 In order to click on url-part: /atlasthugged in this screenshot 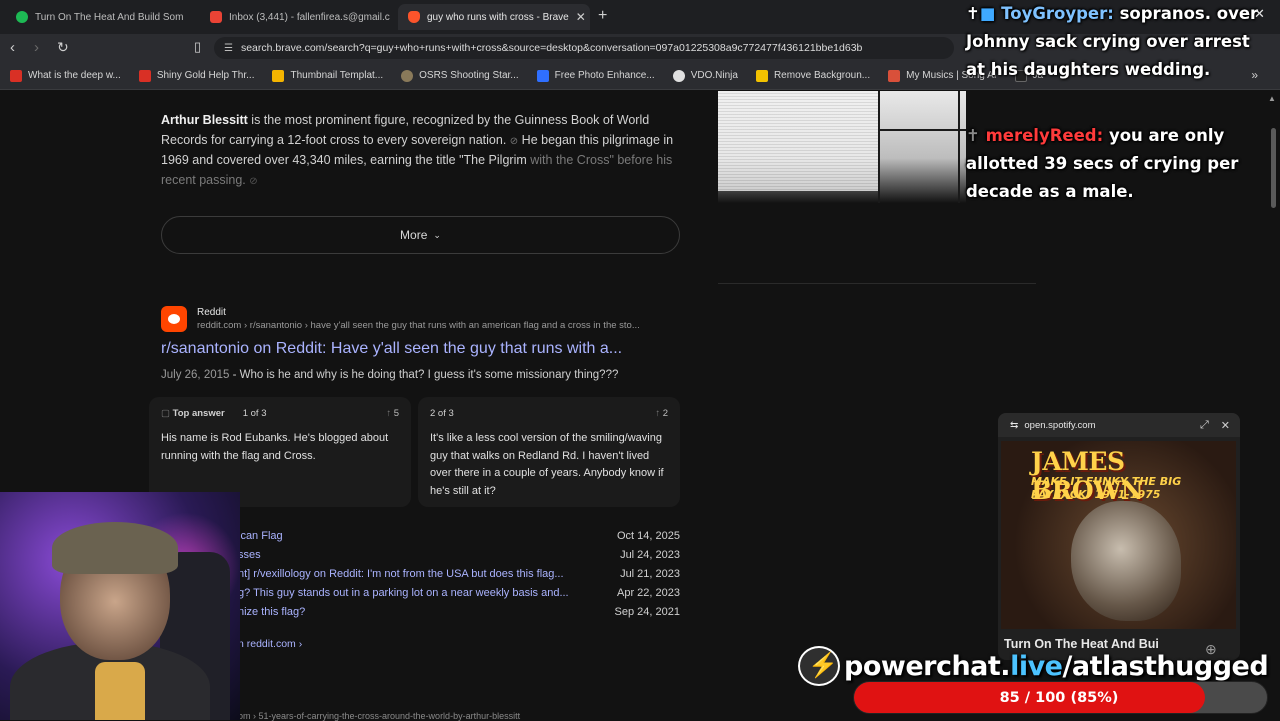, I will do `click(1165, 666)`.